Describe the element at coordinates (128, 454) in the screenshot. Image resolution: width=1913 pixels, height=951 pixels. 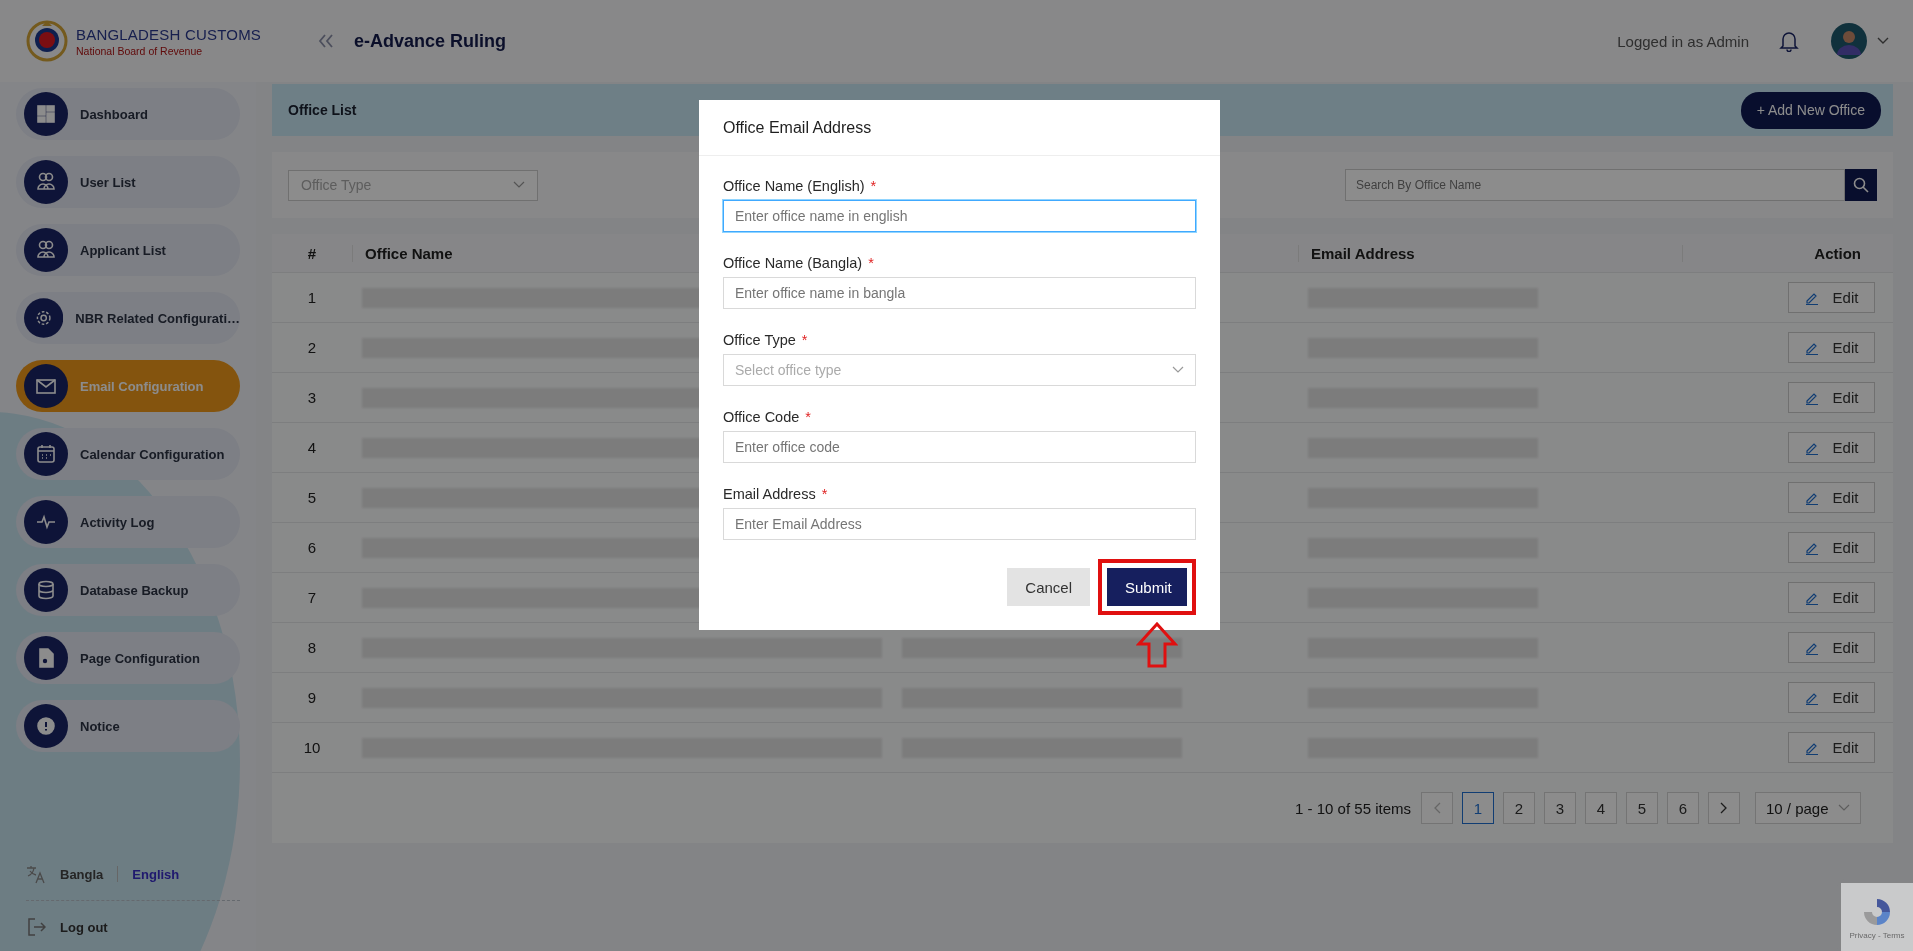
I see `sidebar-item: Calendar Configuration` at that location.